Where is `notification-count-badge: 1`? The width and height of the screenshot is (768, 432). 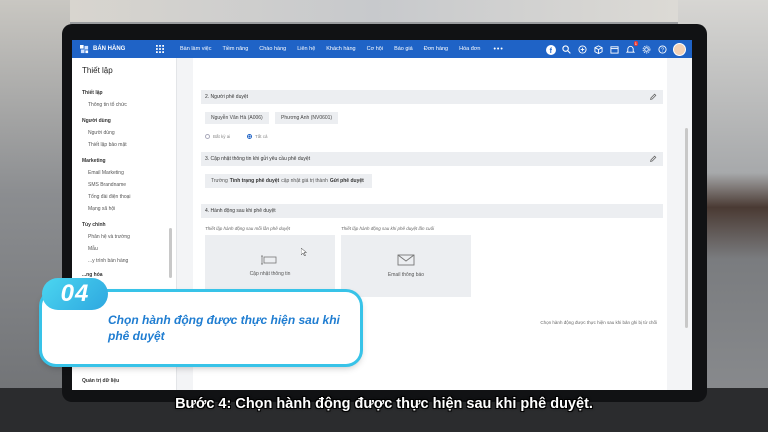
notification-count-badge: 1 is located at coordinates (635, 43).